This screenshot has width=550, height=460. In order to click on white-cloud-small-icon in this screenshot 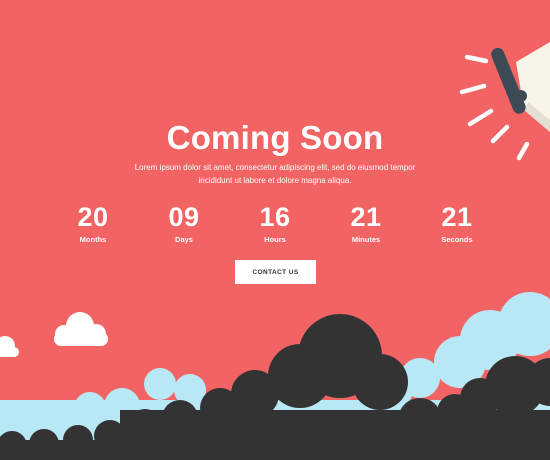, I will do `click(9, 346)`.